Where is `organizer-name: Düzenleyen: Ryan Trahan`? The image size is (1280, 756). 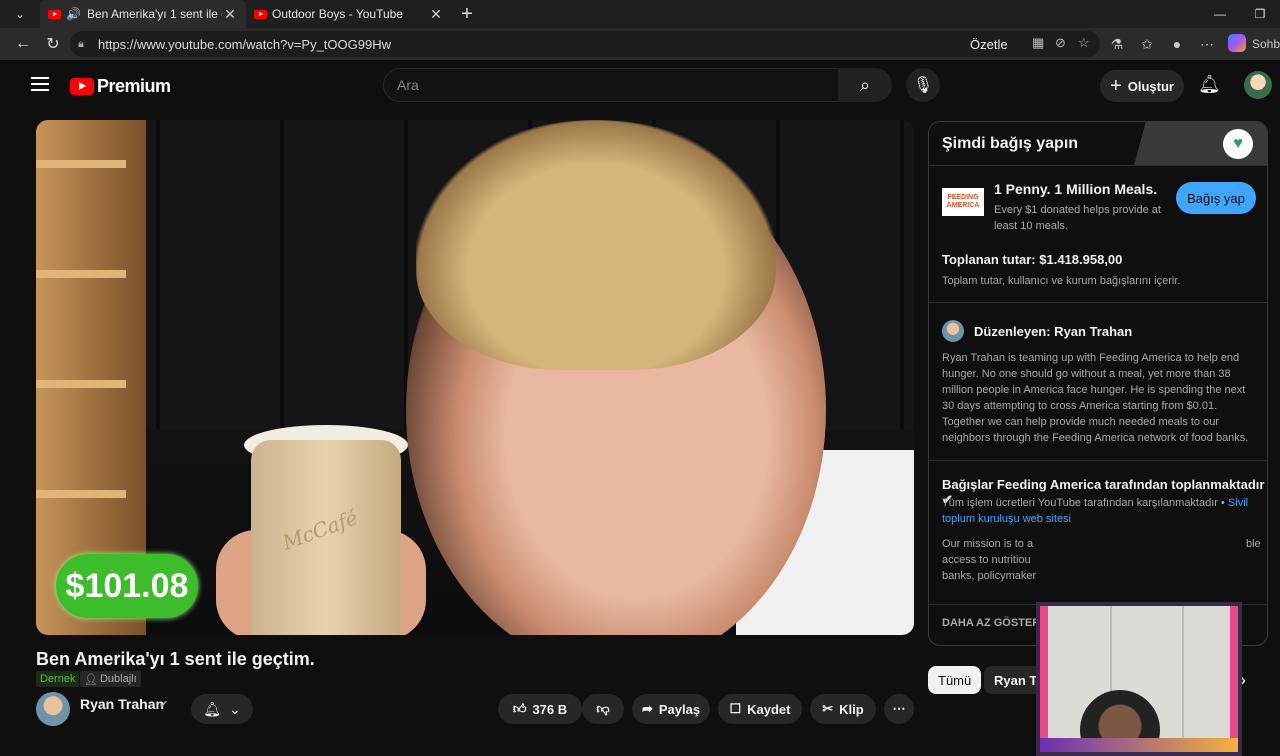
organizer-name: Düzenleyen: Ryan Trahan is located at coordinates (1053, 331).